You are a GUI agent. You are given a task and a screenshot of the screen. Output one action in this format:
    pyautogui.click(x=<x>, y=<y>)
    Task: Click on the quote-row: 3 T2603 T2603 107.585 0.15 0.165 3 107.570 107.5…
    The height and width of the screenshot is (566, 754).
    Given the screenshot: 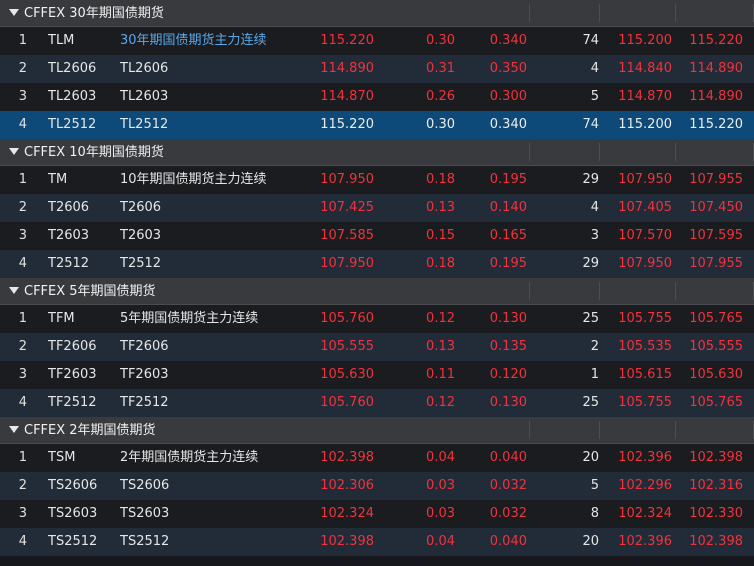 What is the action you would take?
    pyautogui.click(x=377, y=236)
    